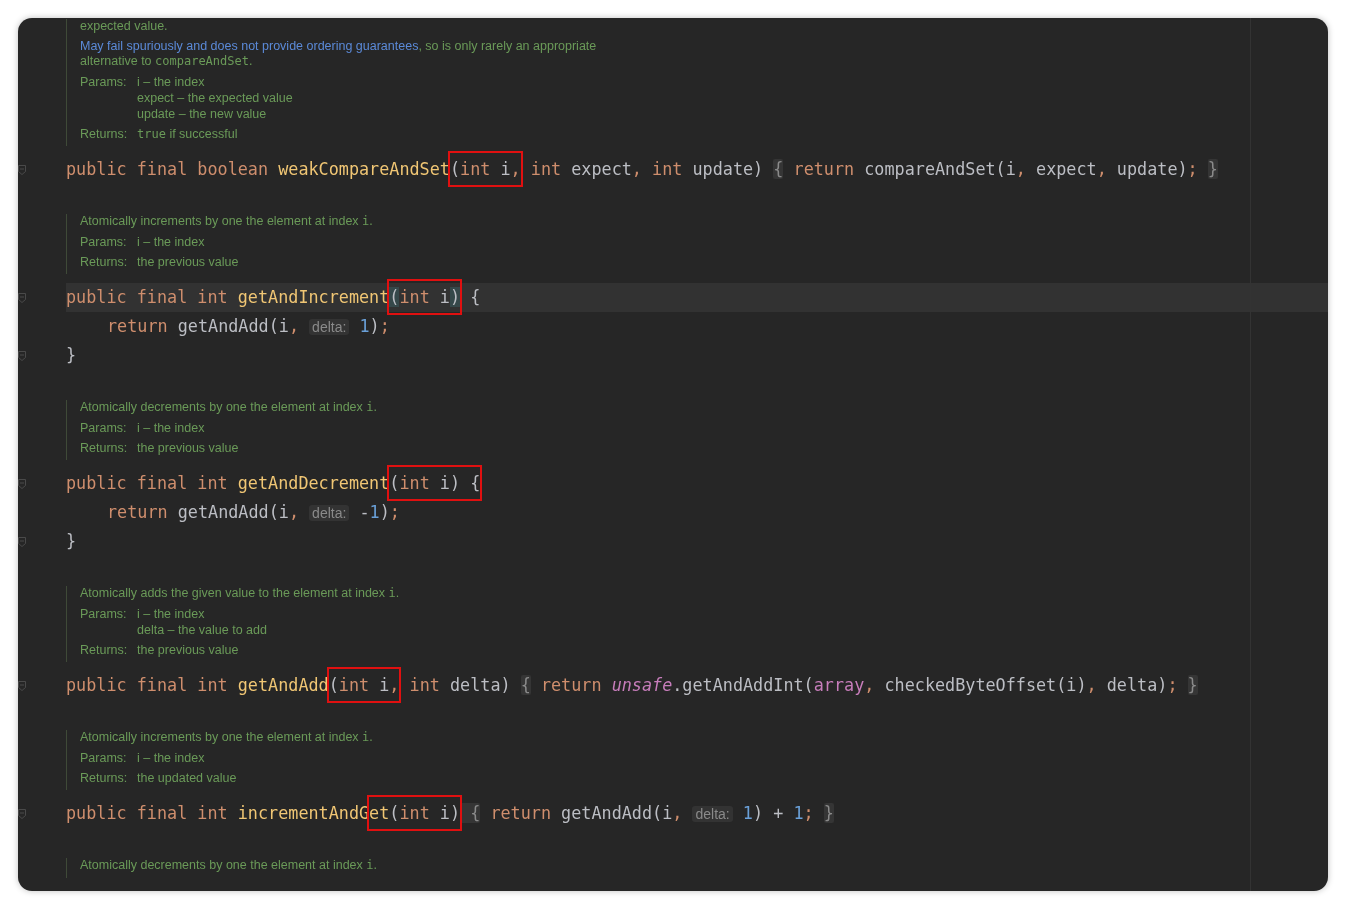  Describe the element at coordinates (248, 326) in the screenshot. I see `code-line: return getAndAdd(i, delta: 1);` at that location.